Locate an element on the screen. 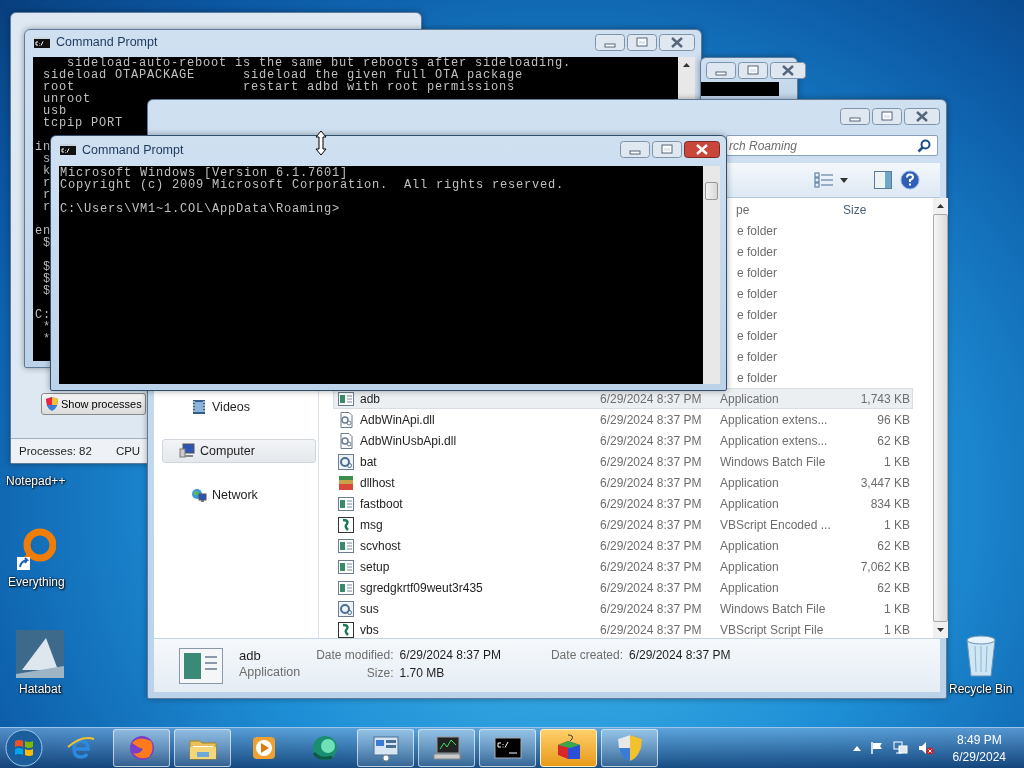  detail-label: Date modified: is located at coordinates (355, 655).